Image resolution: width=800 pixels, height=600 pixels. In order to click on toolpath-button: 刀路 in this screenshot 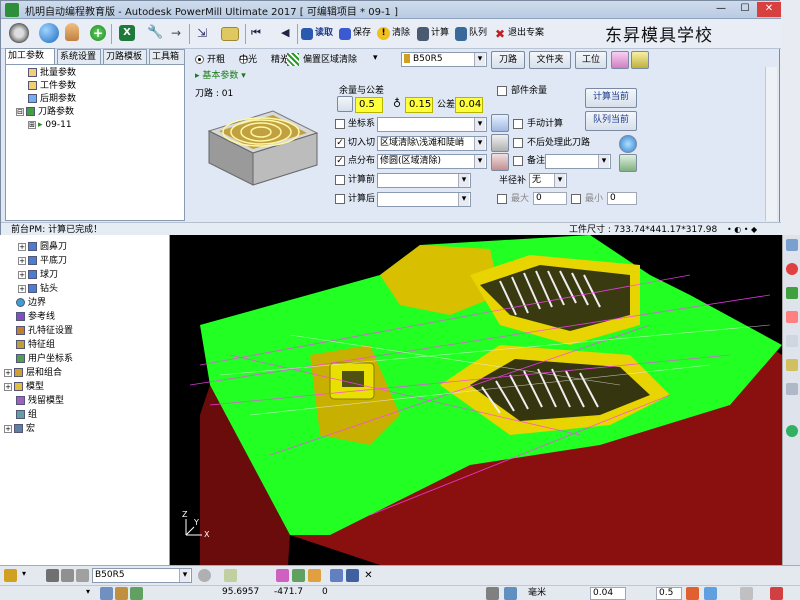, I will do `click(508, 60)`.